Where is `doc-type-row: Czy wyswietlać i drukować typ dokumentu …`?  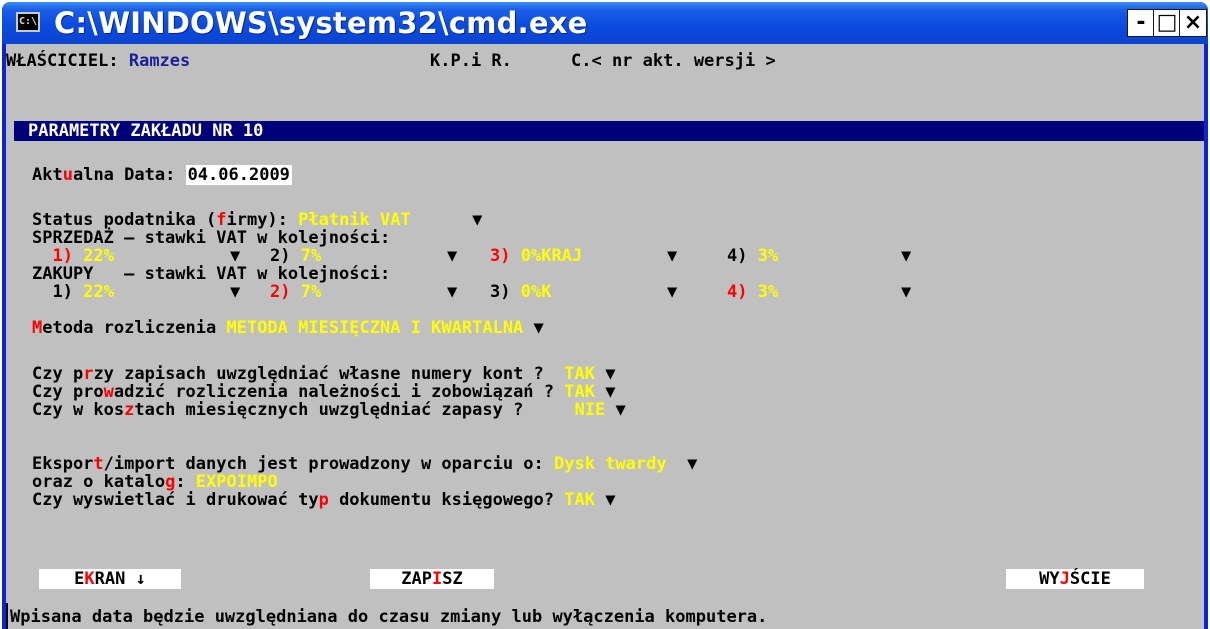
doc-type-row: Czy wyswietlać i drukować typ dokumentu … is located at coordinates (323, 500).